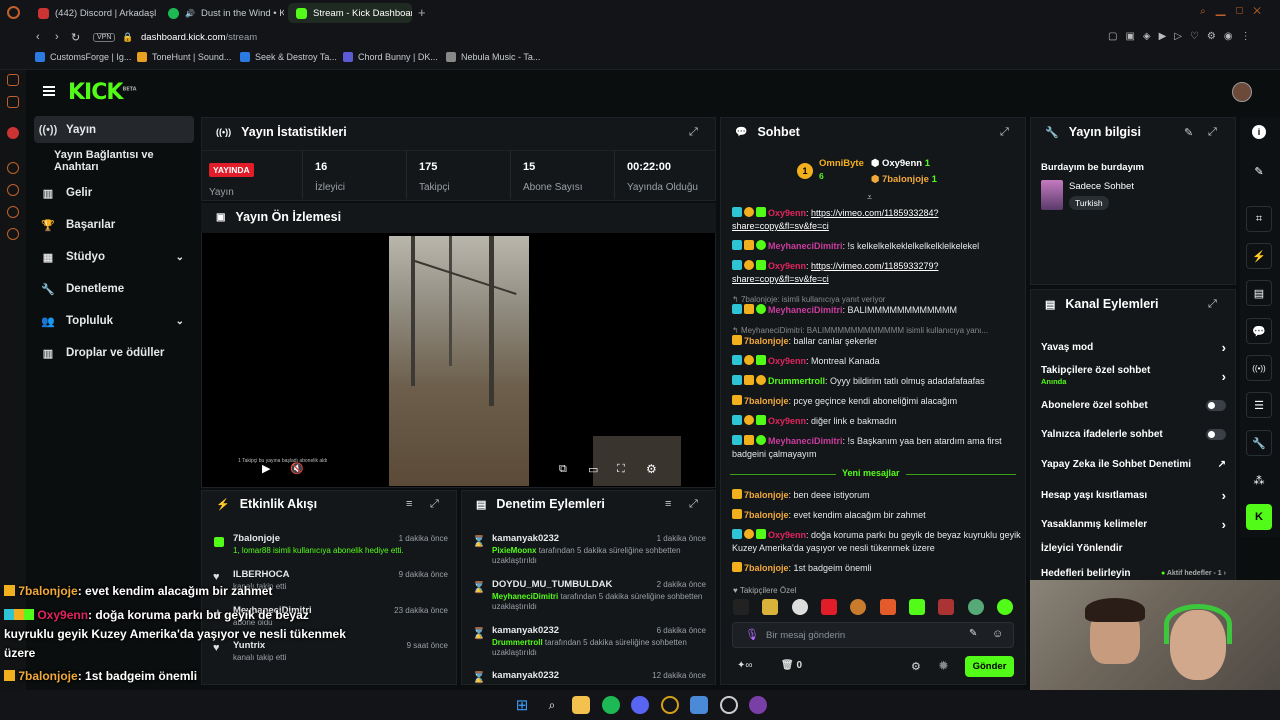 This screenshot has width=1280, height=720. Describe the element at coordinates (552, 705) in the screenshot. I see `search-icon: ⌕` at that location.